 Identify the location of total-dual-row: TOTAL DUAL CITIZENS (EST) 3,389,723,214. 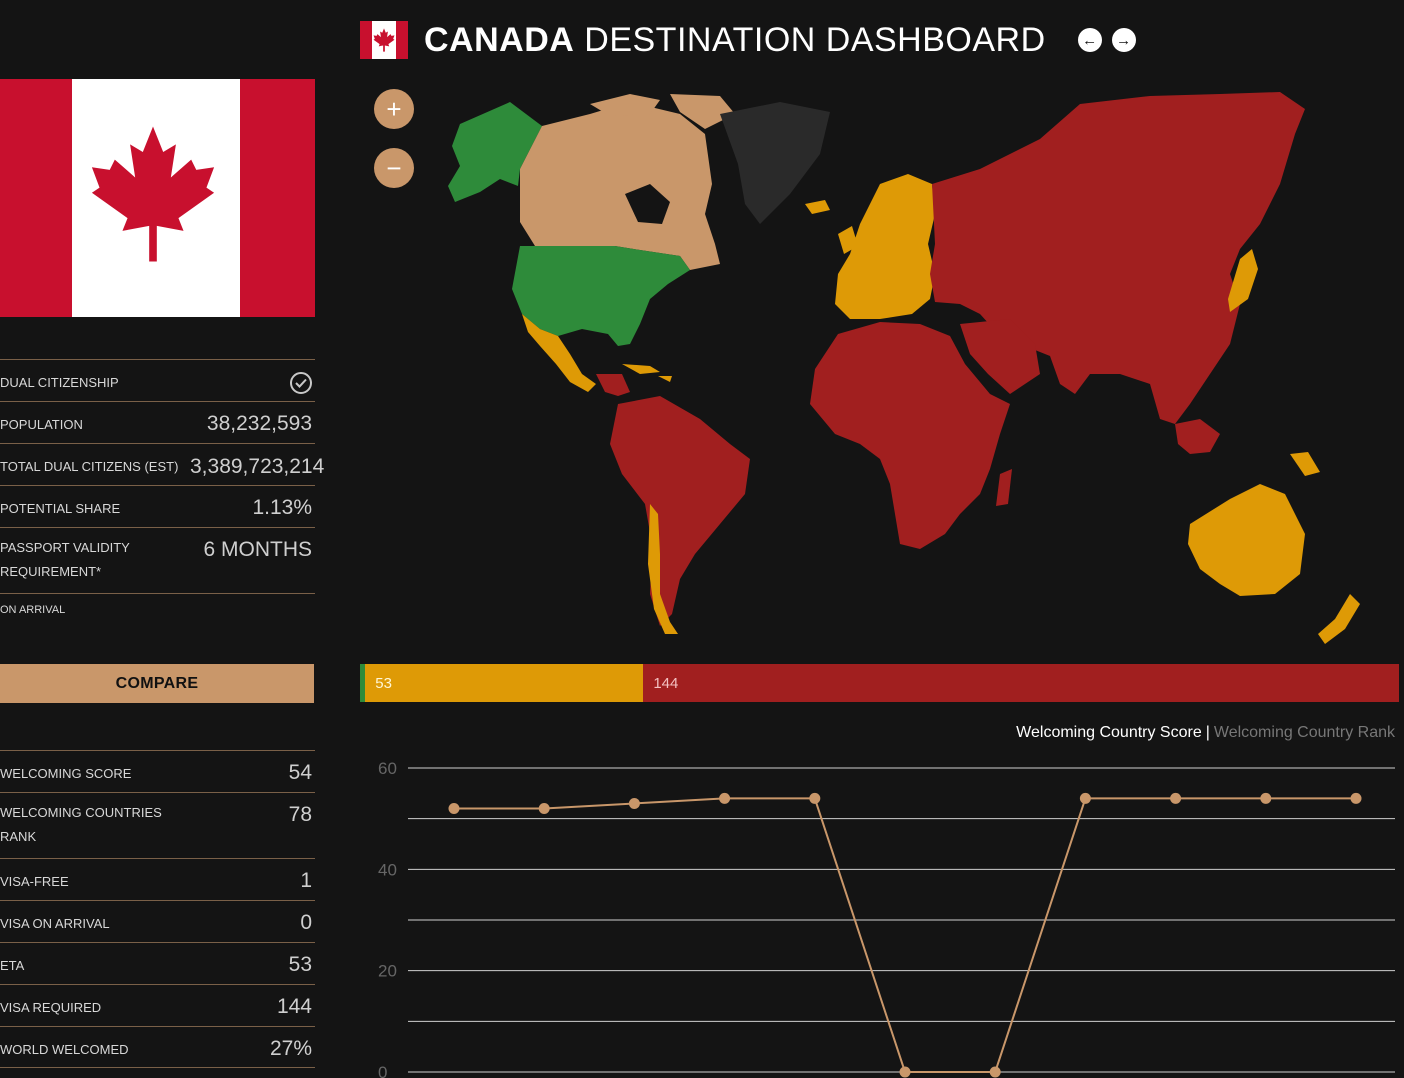
(162, 464).